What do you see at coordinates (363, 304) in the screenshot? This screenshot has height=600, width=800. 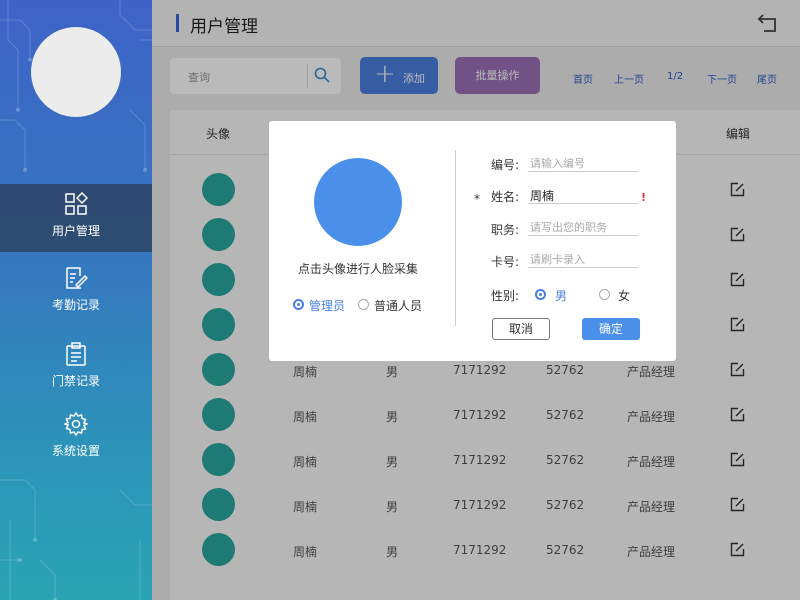 I see `role-user-radio` at bounding box center [363, 304].